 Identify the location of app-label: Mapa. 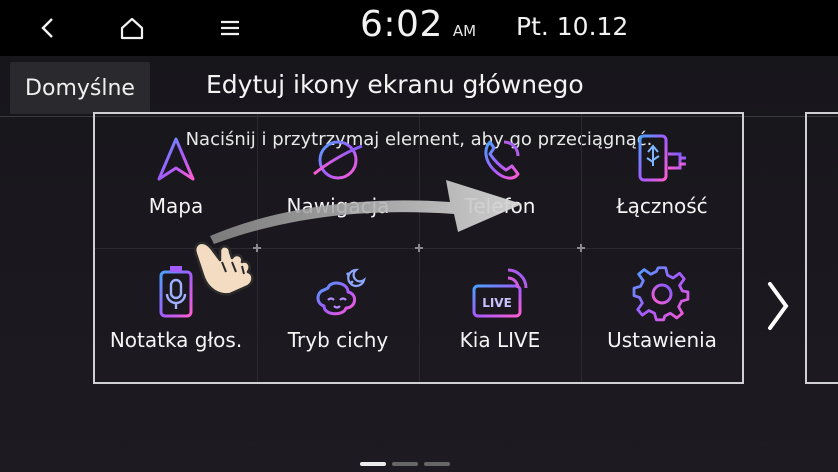
(176, 206).